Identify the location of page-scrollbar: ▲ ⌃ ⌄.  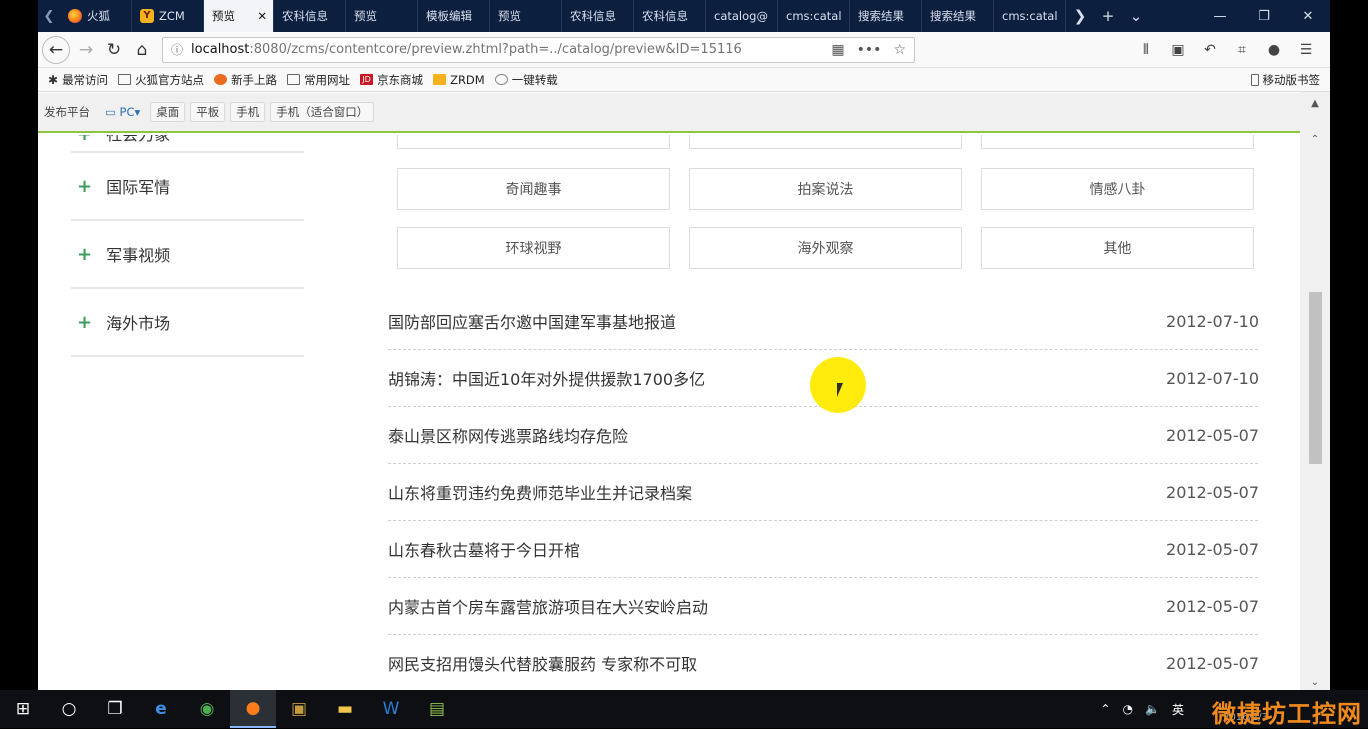
(1315, 391).